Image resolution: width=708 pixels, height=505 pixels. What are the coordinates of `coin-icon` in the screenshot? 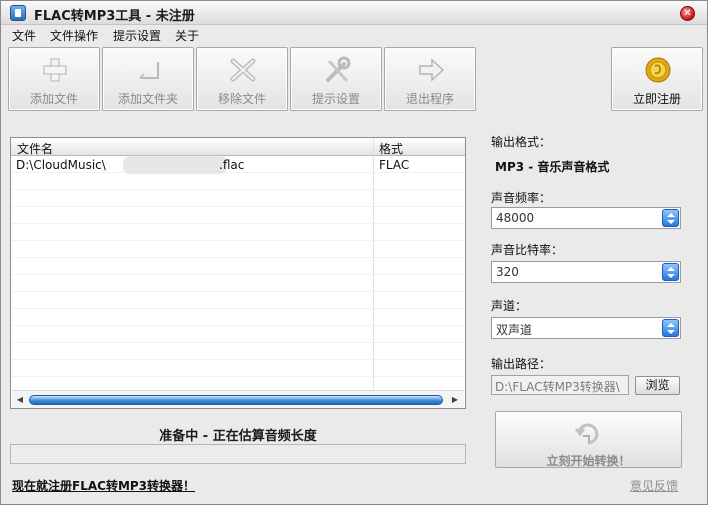 It's located at (658, 70).